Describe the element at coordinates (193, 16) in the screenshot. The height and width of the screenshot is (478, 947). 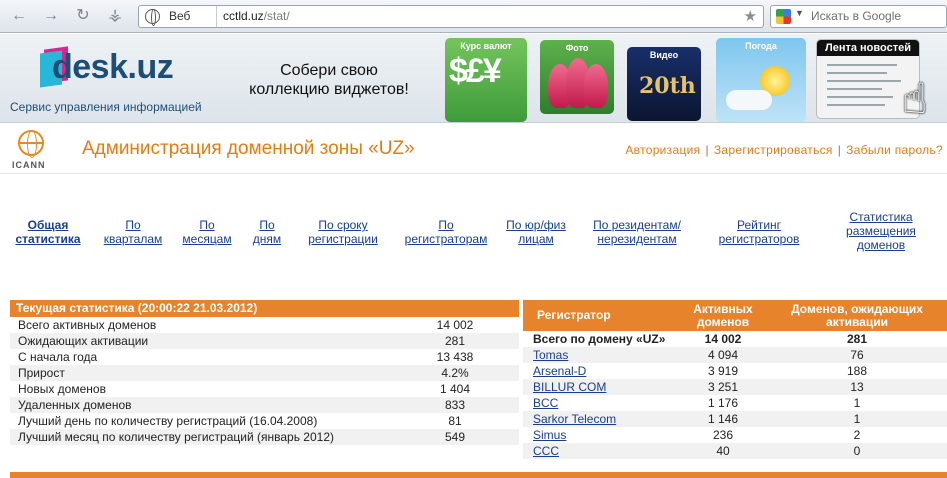
I see `search-engine-label: Веб` at that location.